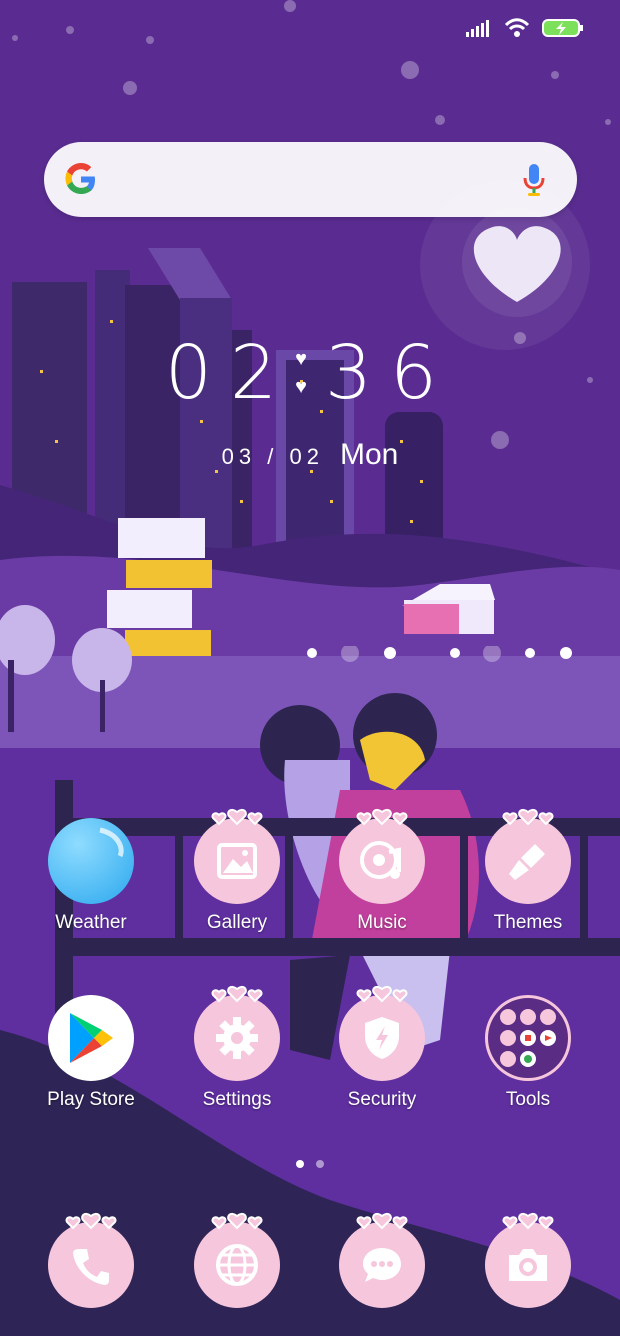 The height and width of the screenshot is (1336, 620). Describe the element at coordinates (382, 1033) in the screenshot. I see `shield-icon` at that location.